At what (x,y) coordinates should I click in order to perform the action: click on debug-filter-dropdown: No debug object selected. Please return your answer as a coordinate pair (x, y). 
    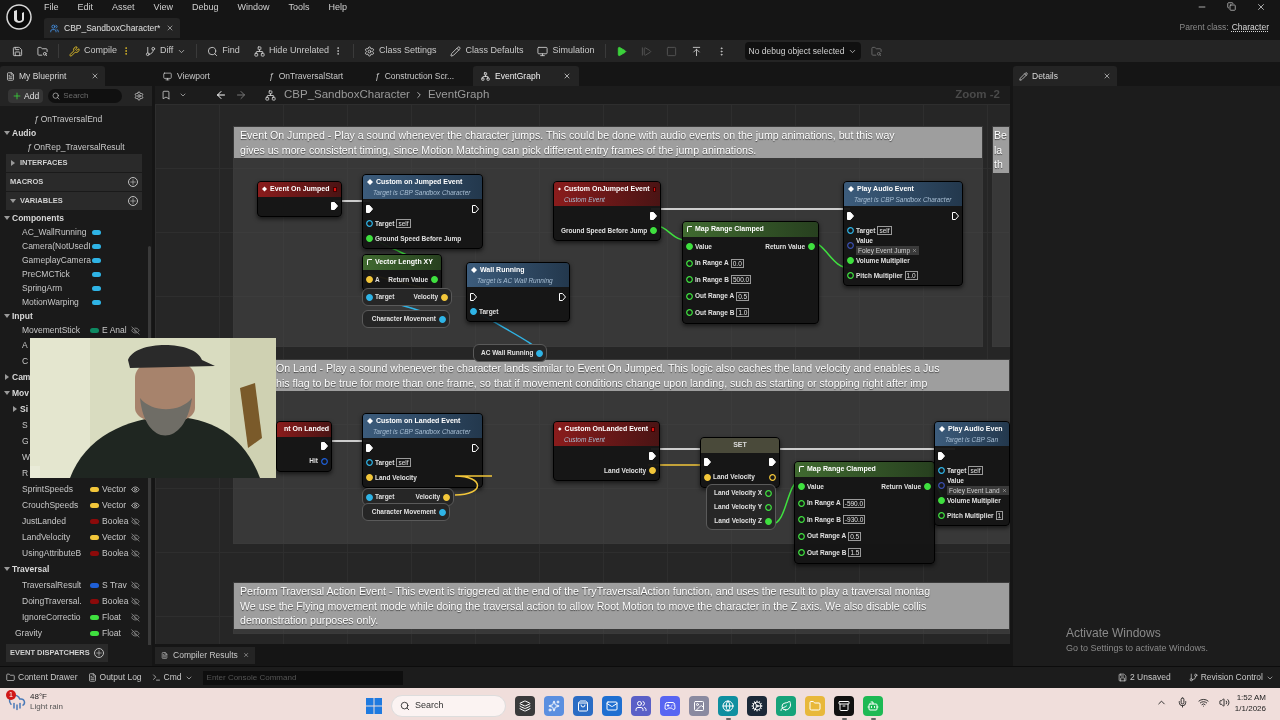
    Looking at the image, I should click on (803, 51).